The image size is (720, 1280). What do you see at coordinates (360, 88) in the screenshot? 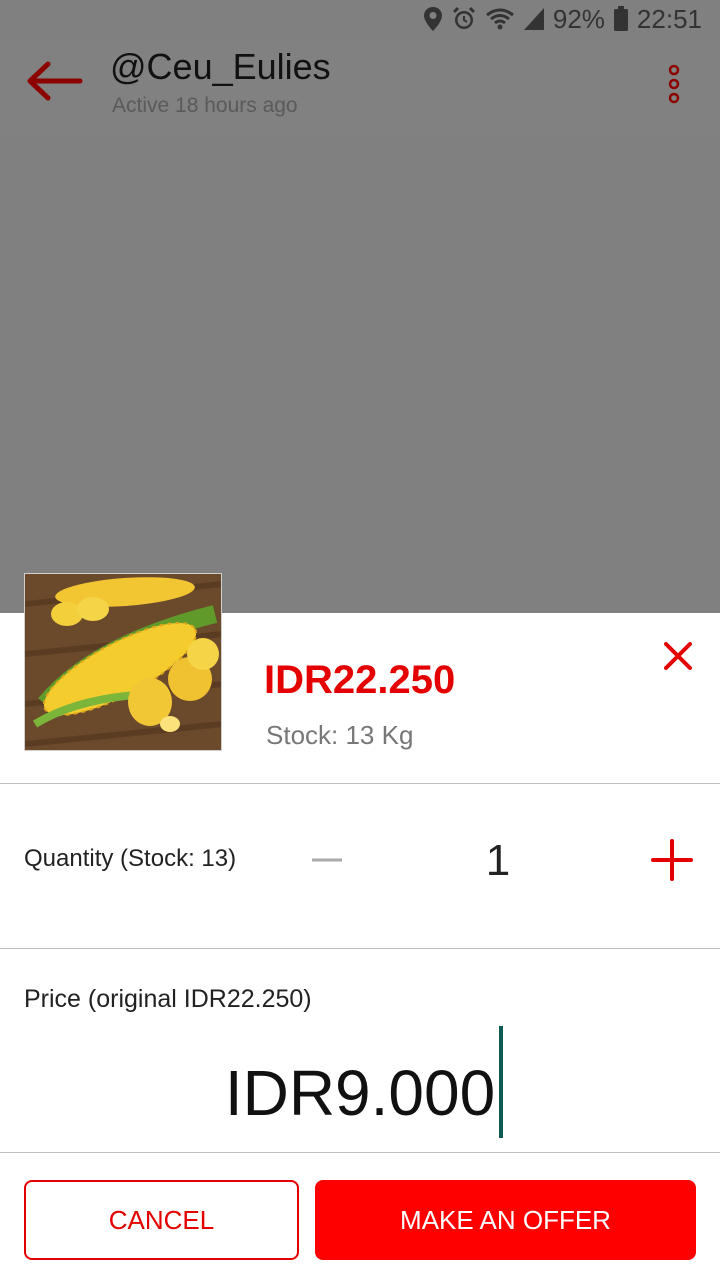
I see `chat-header: @Ceu_Eulies Active 18 hours ago` at bounding box center [360, 88].